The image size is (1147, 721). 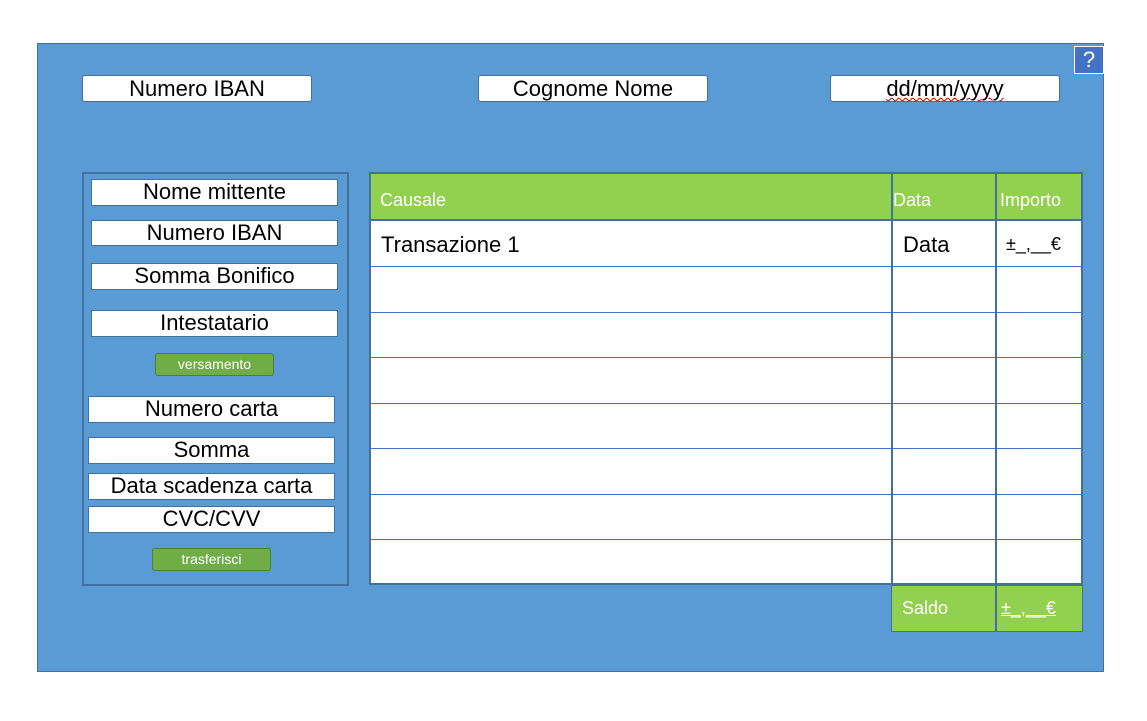 What do you see at coordinates (214, 233) in the screenshot?
I see `sender-iban-field: Numero IBAN` at bounding box center [214, 233].